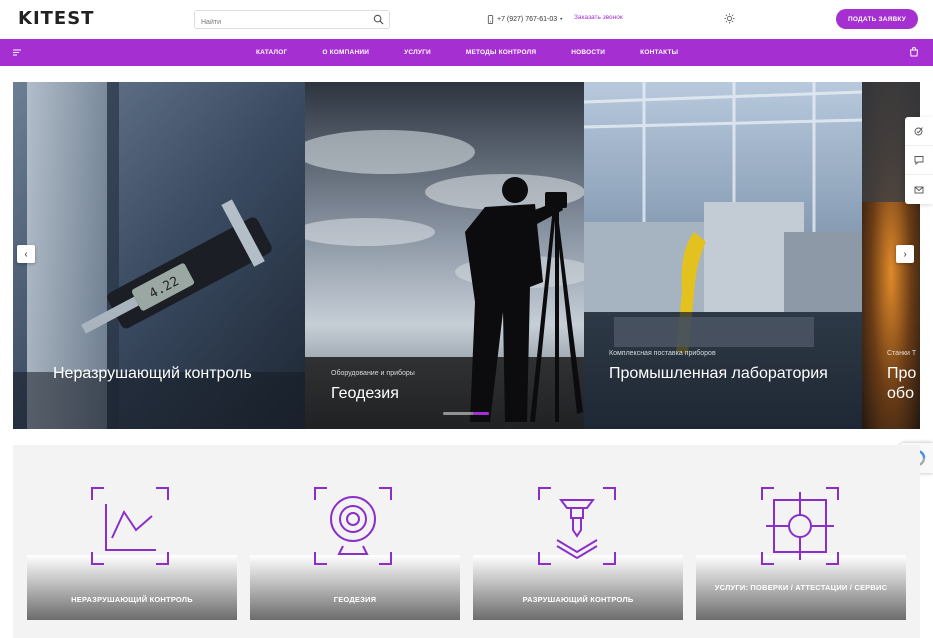  I want to click on search-box, so click(292, 20).